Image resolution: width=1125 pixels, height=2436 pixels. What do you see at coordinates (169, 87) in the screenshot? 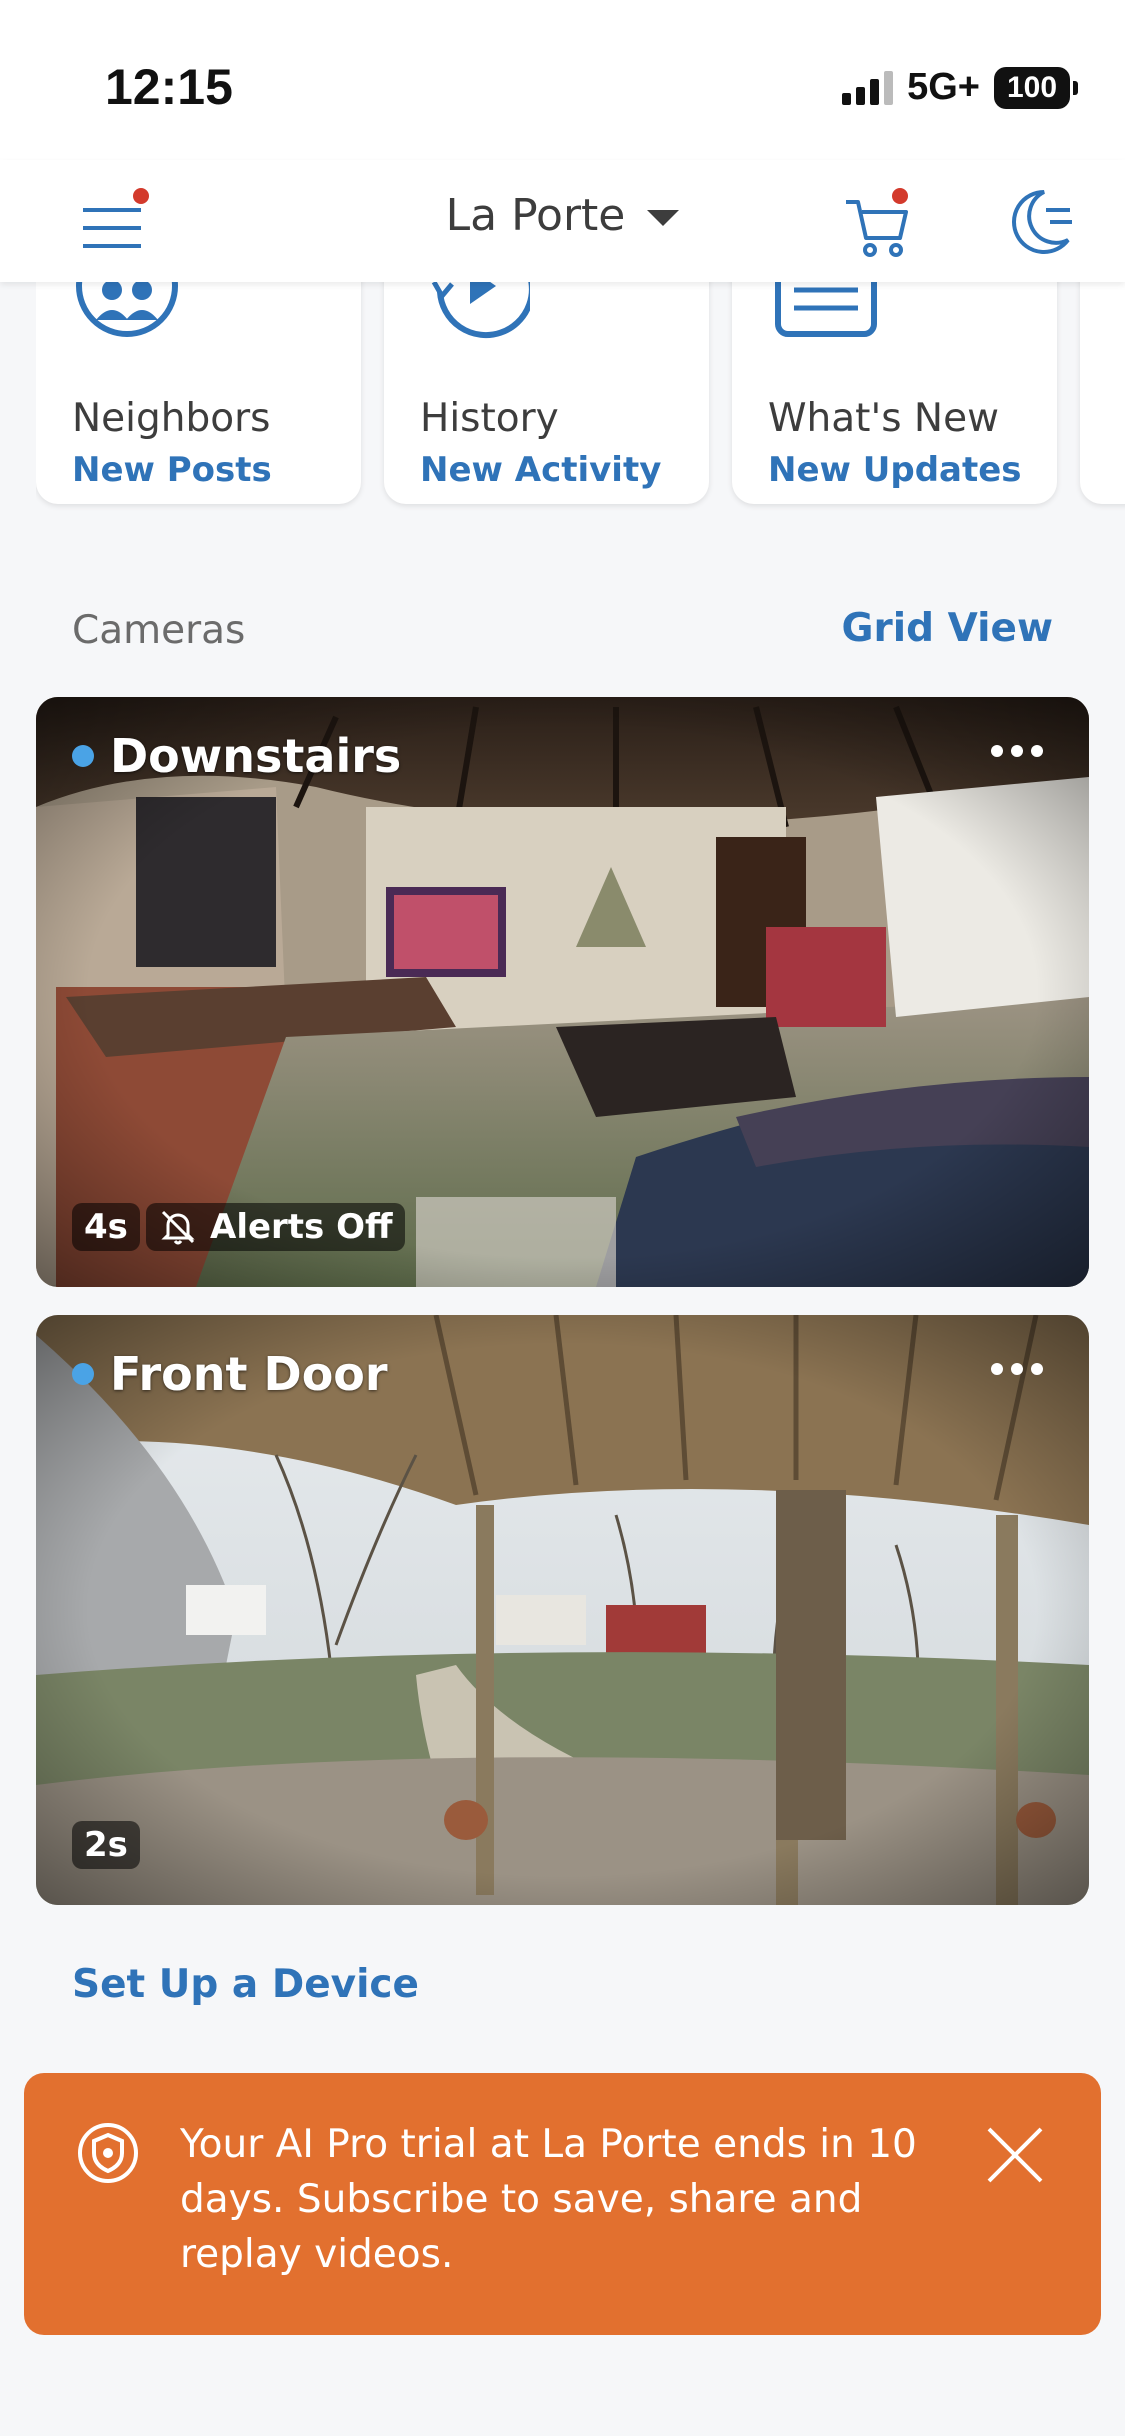
I see `status-time: 12:15` at bounding box center [169, 87].